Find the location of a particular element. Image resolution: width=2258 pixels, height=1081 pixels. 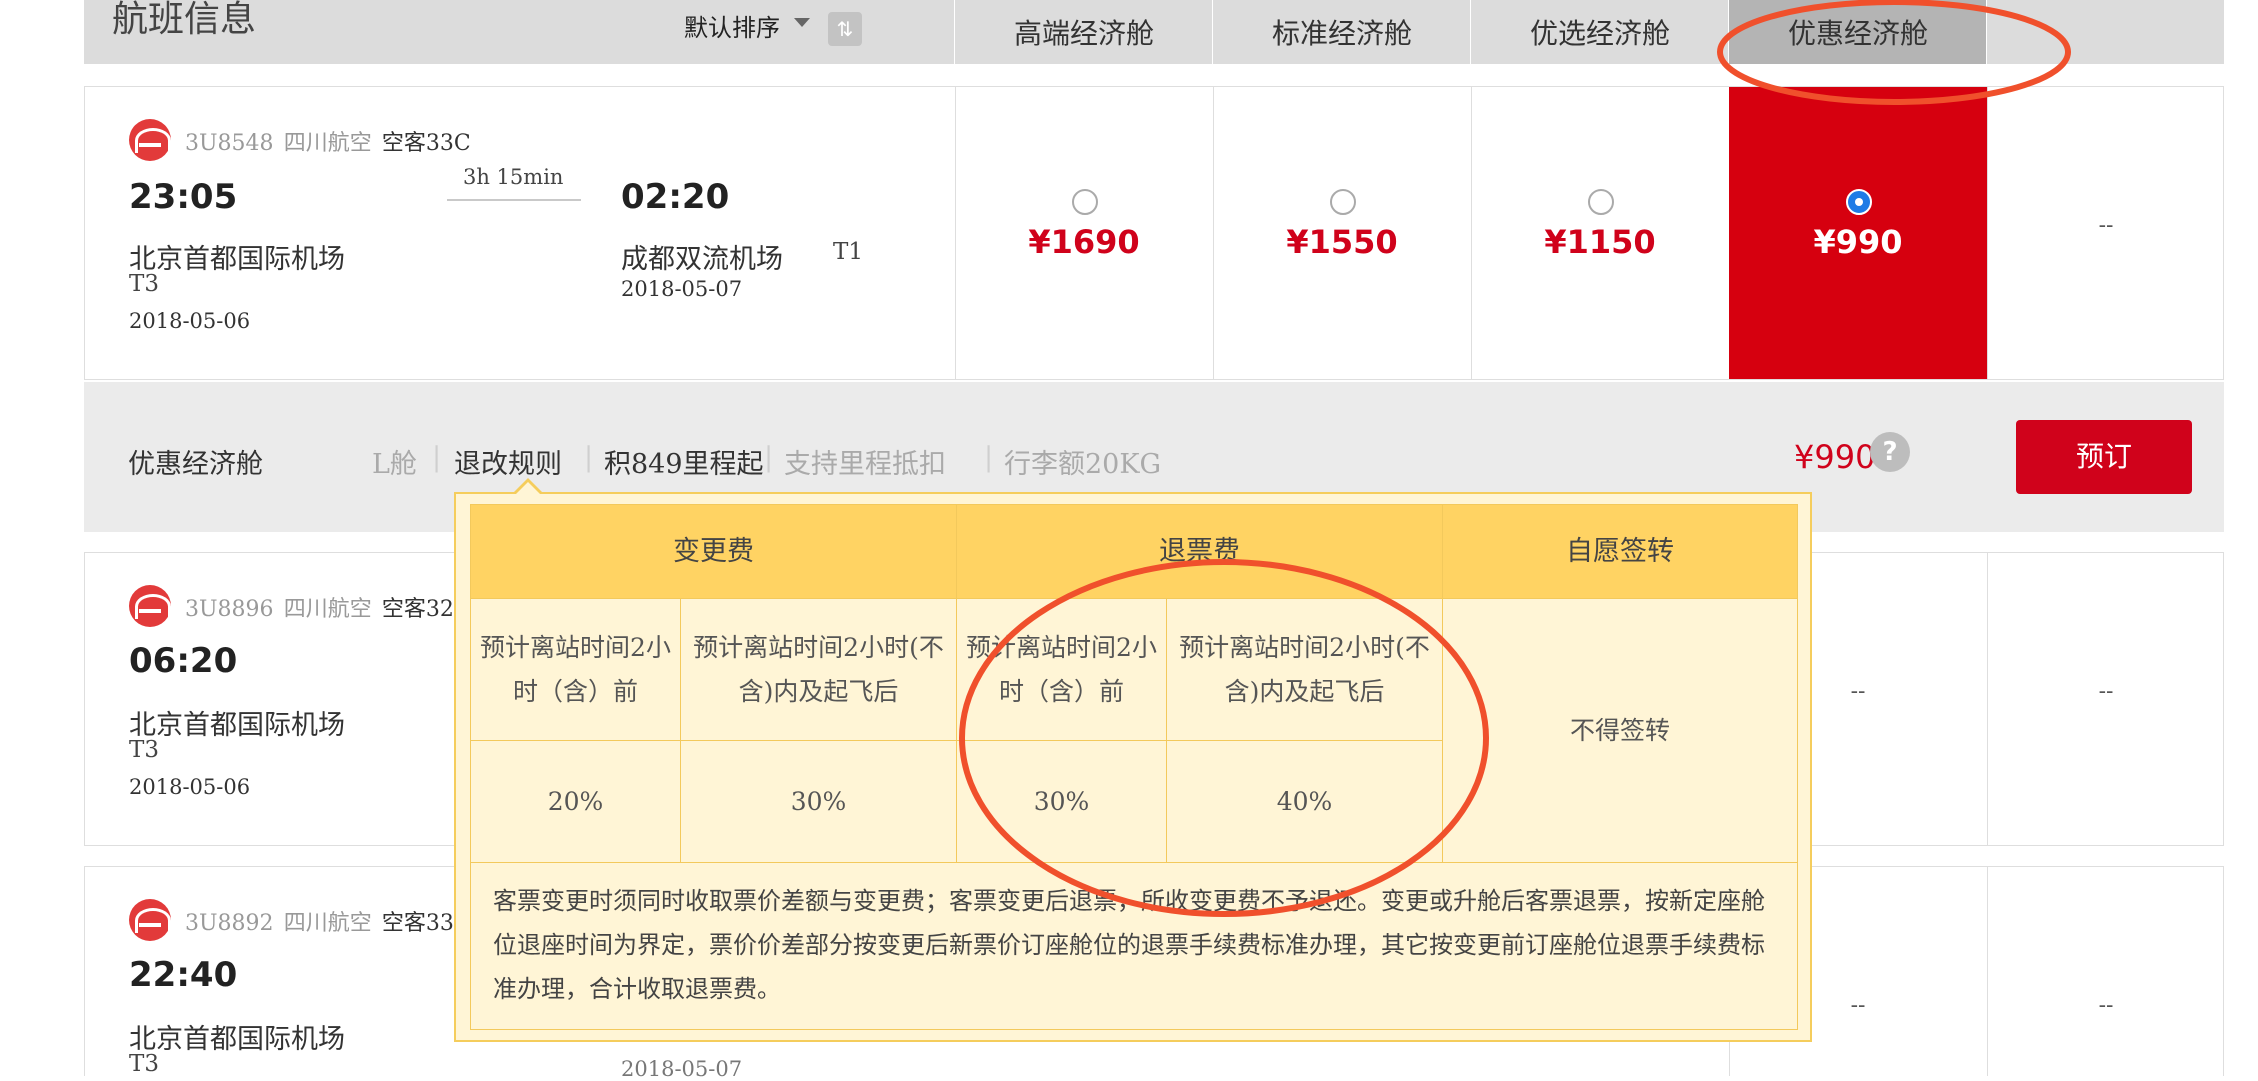

annotation-circle-refund is located at coordinates (1224, 738).